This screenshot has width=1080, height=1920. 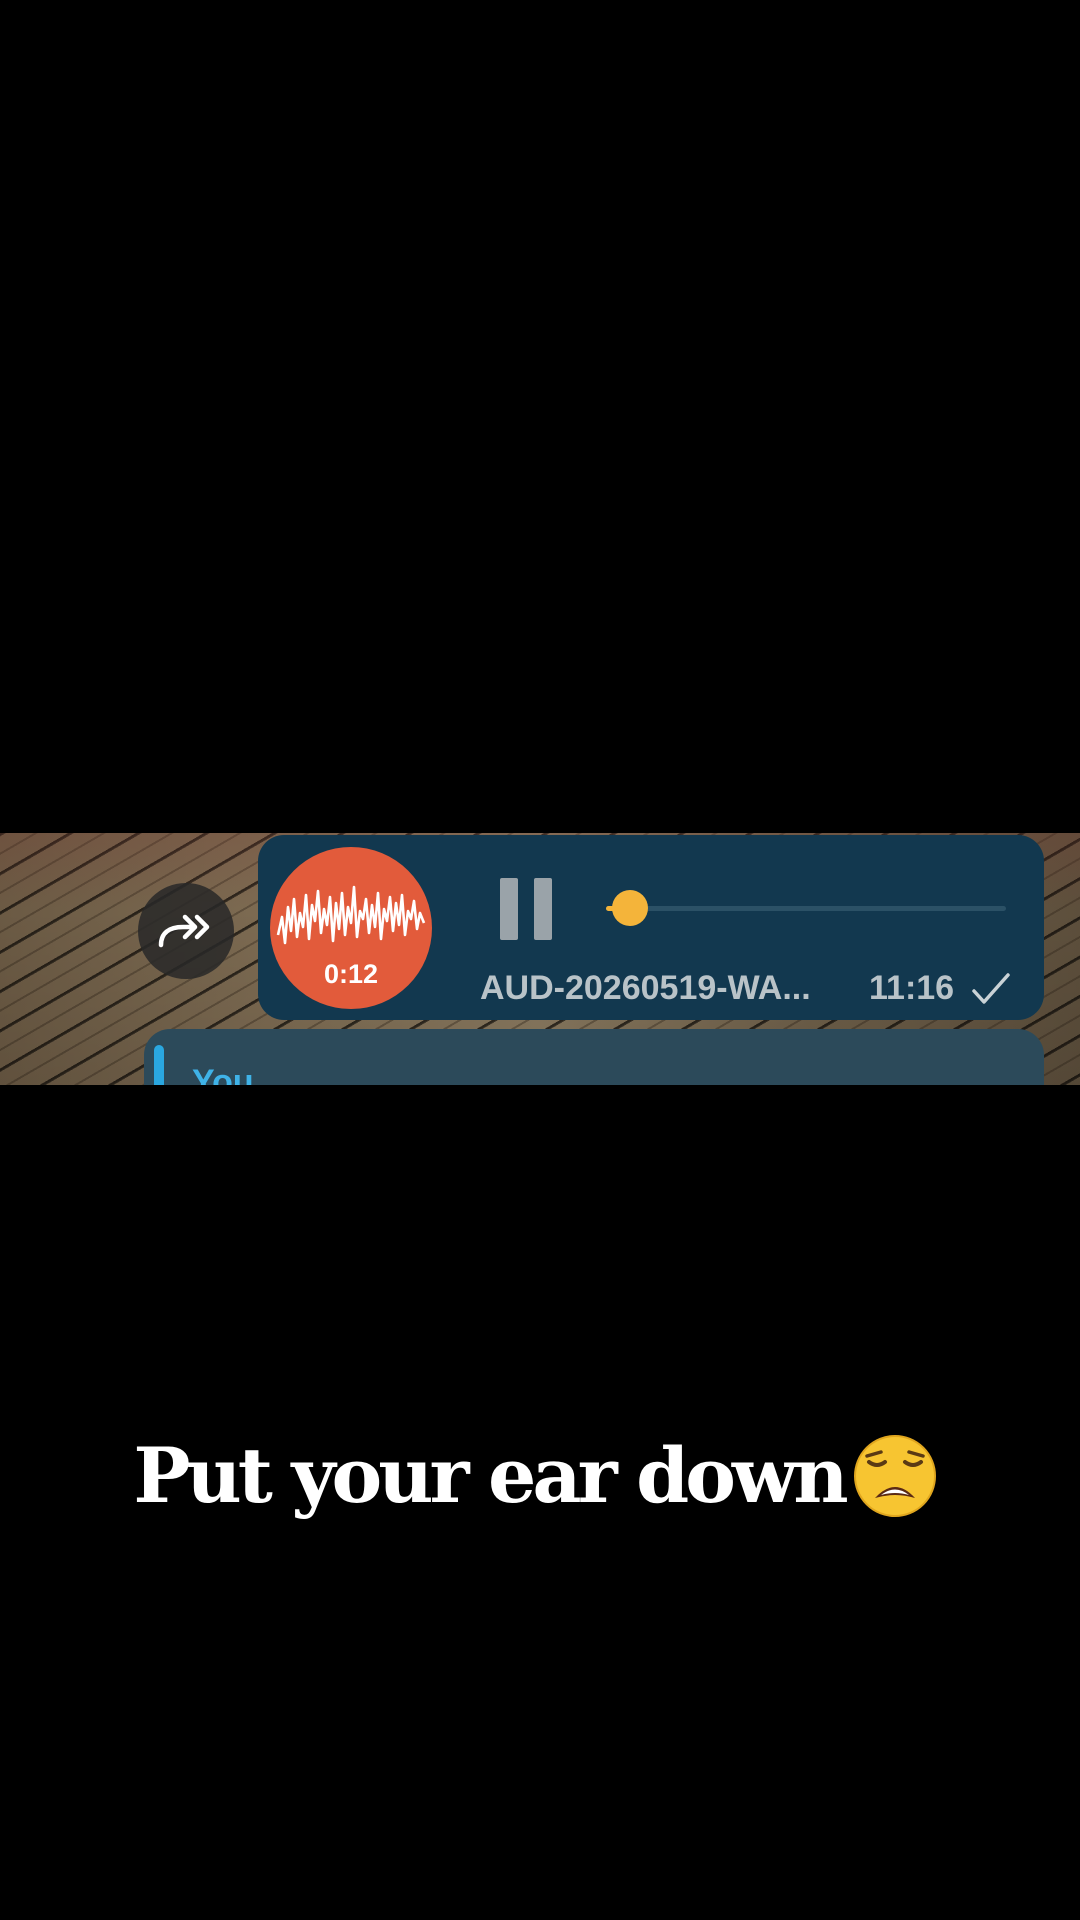 I want to click on audio-message-bubble: 0:12 AUD-20260519-WA... 11:16, so click(x=651, y=927).